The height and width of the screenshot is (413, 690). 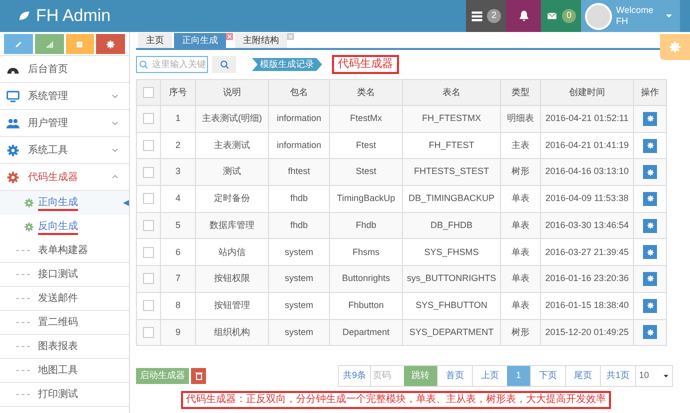 What do you see at coordinates (635, 10) in the screenshot?
I see `welcome-label: Welcome` at bounding box center [635, 10].